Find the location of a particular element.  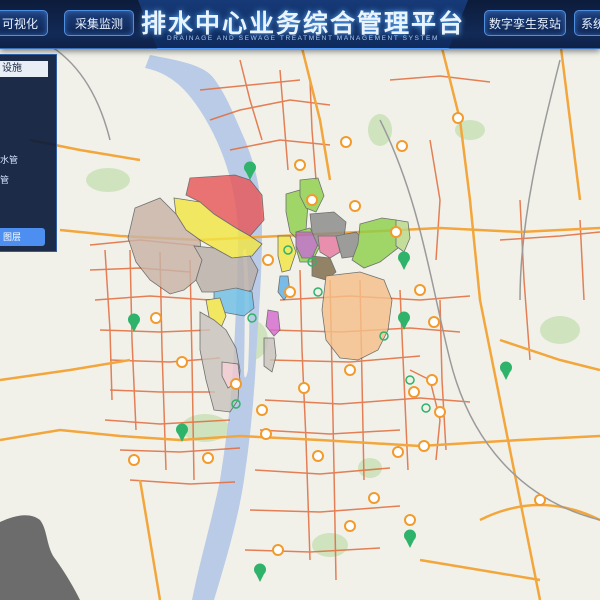

nav-tab-system: 系统 is located at coordinates (587, 23).